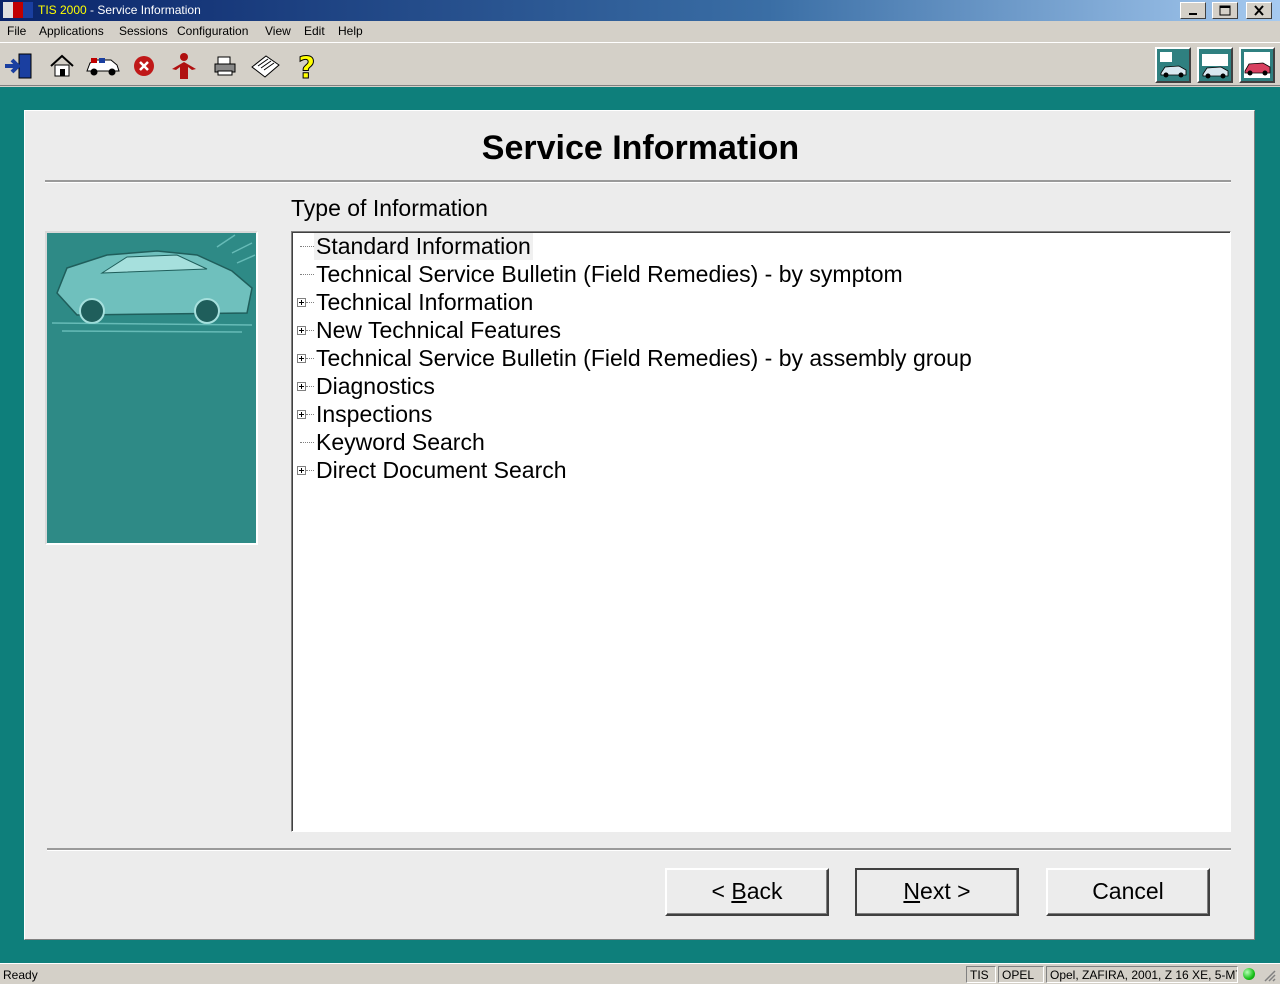 This screenshot has height=984, width=1280. I want to click on exit-icon, so click(18, 66).